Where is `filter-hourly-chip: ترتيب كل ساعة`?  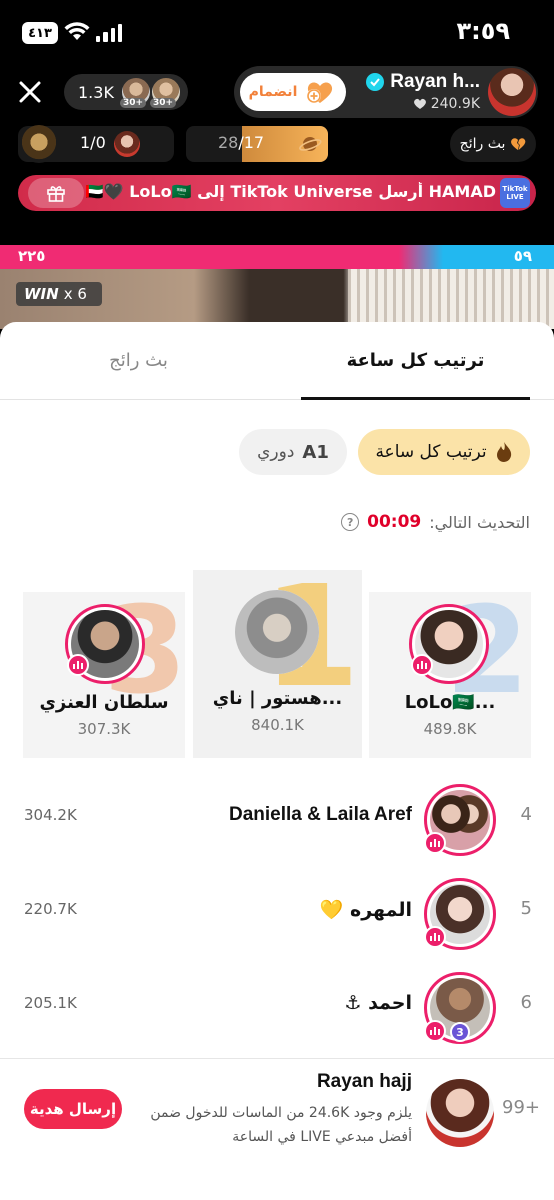
filter-hourly-chip: ترتيب كل ساعة is located at coordinates (444, 452).